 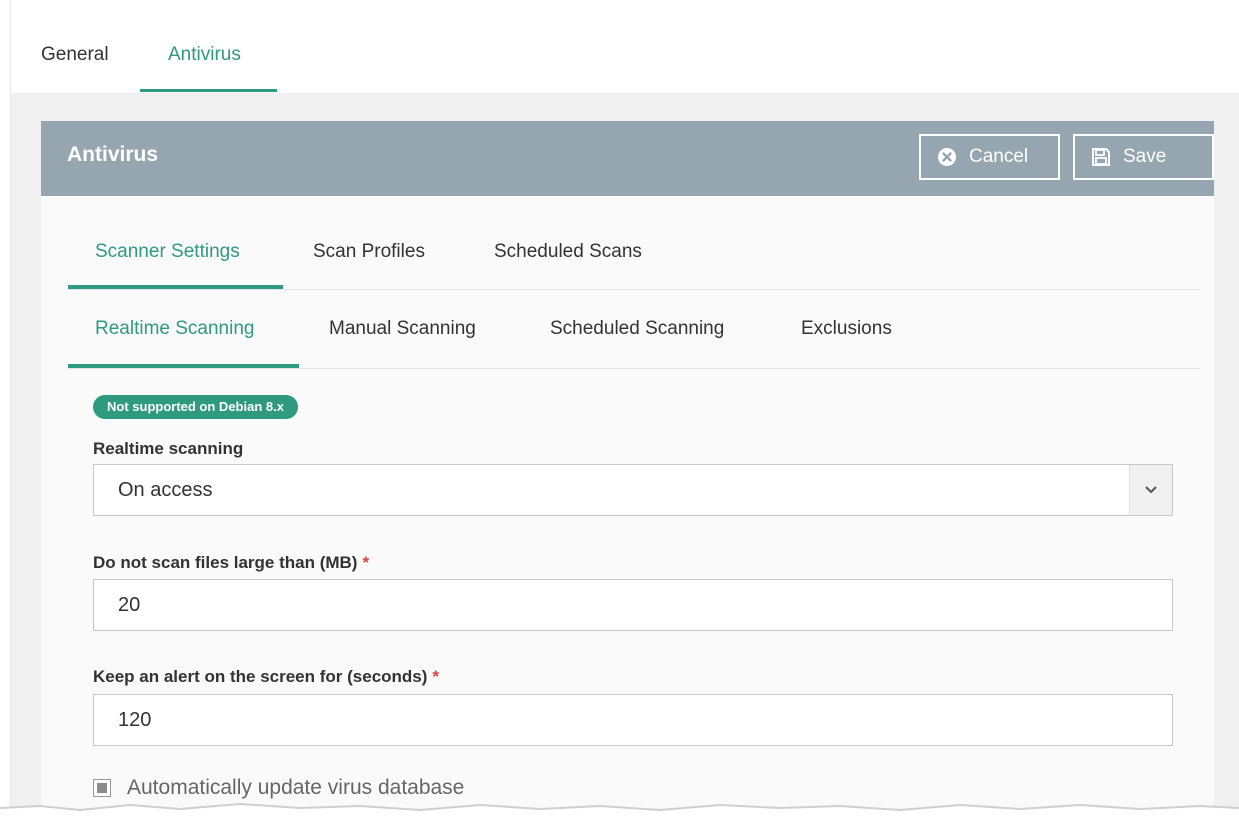 What do you see at coordinates (129, 604) in the screenshot?
I see `max-file-size-value: 20` at bounding box center [129, 604].